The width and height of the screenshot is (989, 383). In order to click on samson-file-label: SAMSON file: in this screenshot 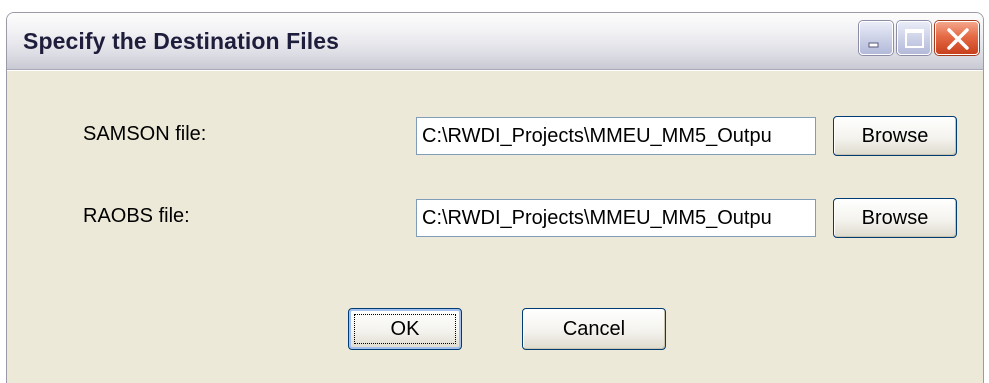, I will do `click(145, 134)`.